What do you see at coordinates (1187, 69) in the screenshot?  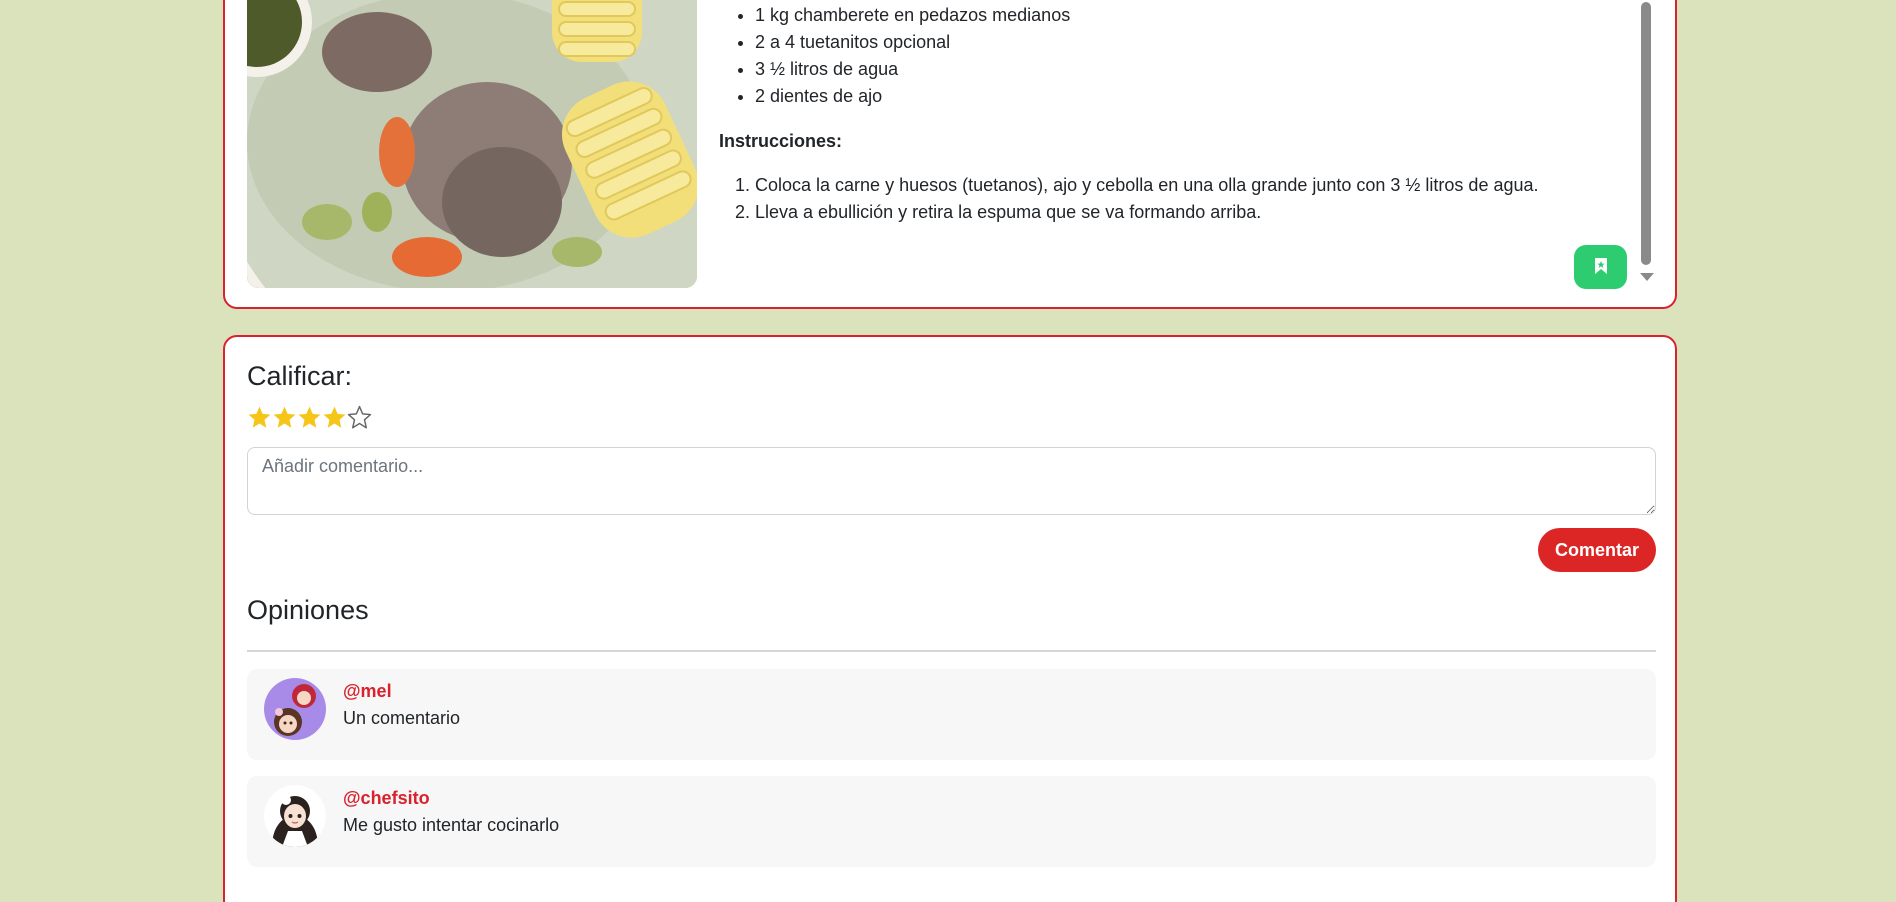 I see `ingredient-item: 3 ½ litros de agua` at bounding box center [1187, 69].